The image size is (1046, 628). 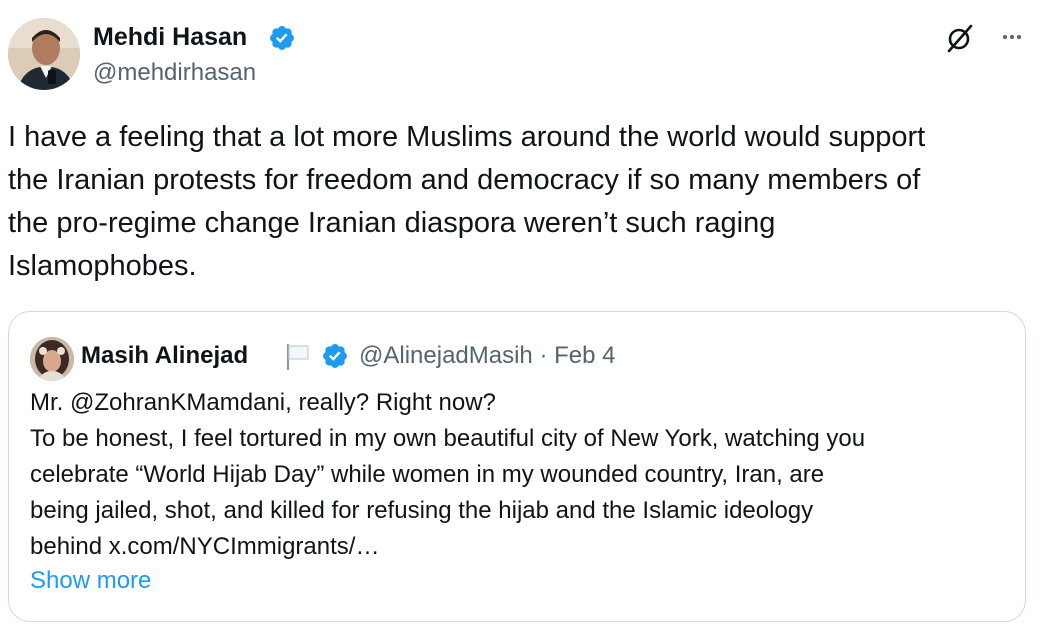 I want to click on more-options-icon, so click(x=1012, y=37).